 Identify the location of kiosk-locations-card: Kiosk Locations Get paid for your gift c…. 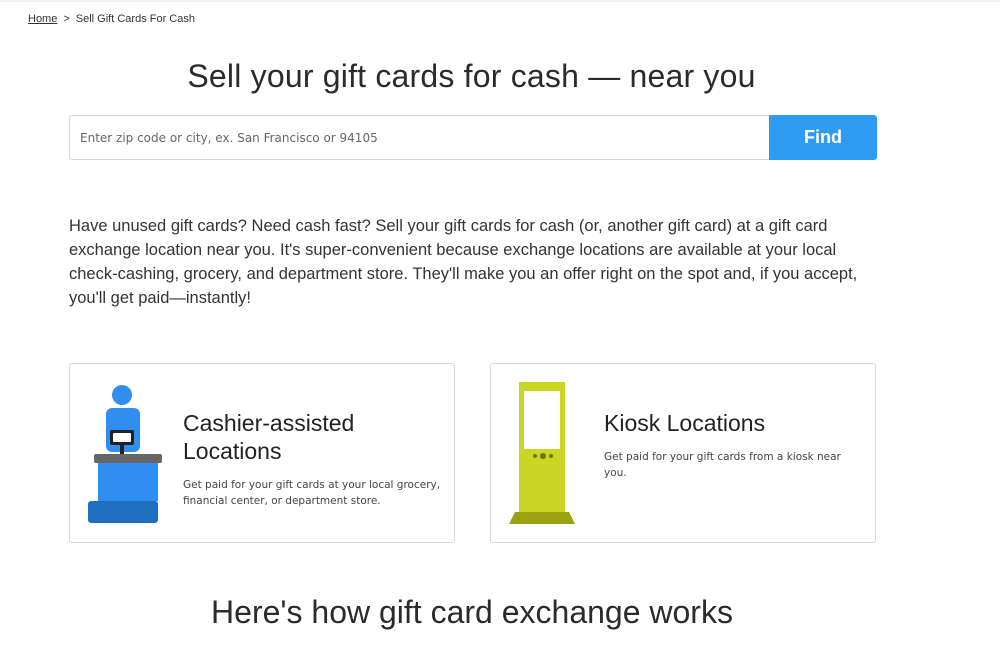
(683, 453).